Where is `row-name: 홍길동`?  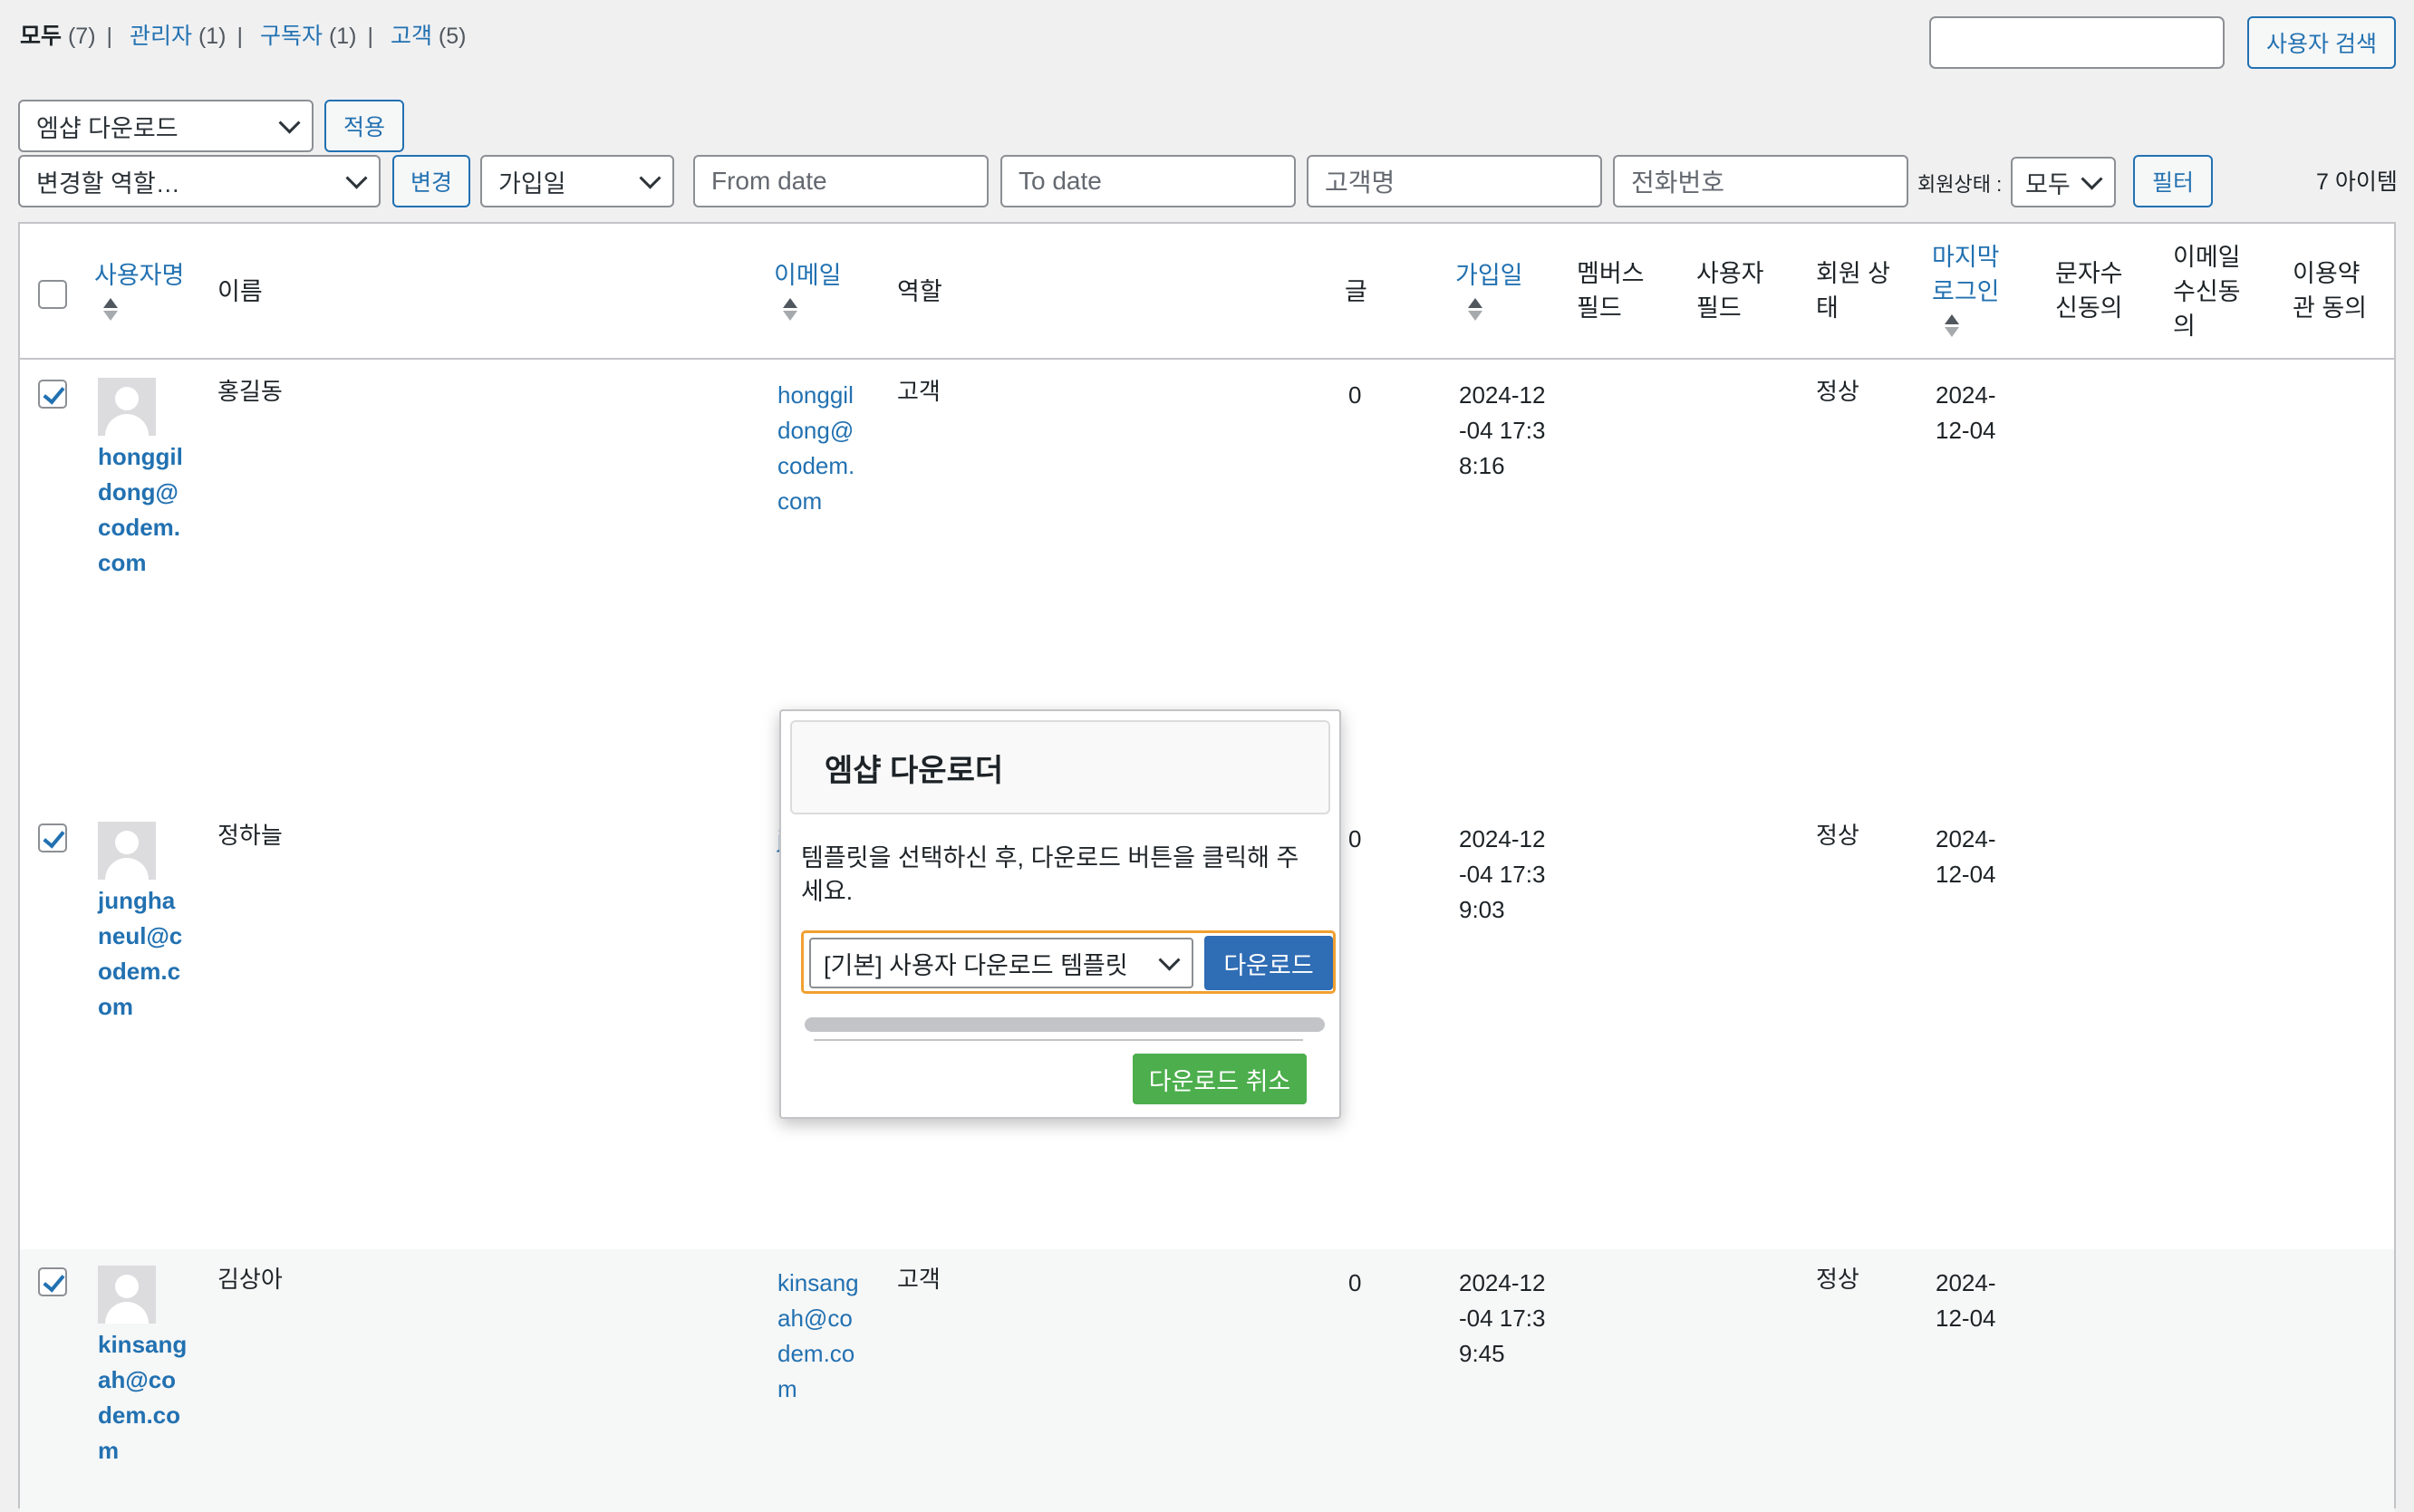 row-name: 홍길동 is located at coordinates (250, 391).